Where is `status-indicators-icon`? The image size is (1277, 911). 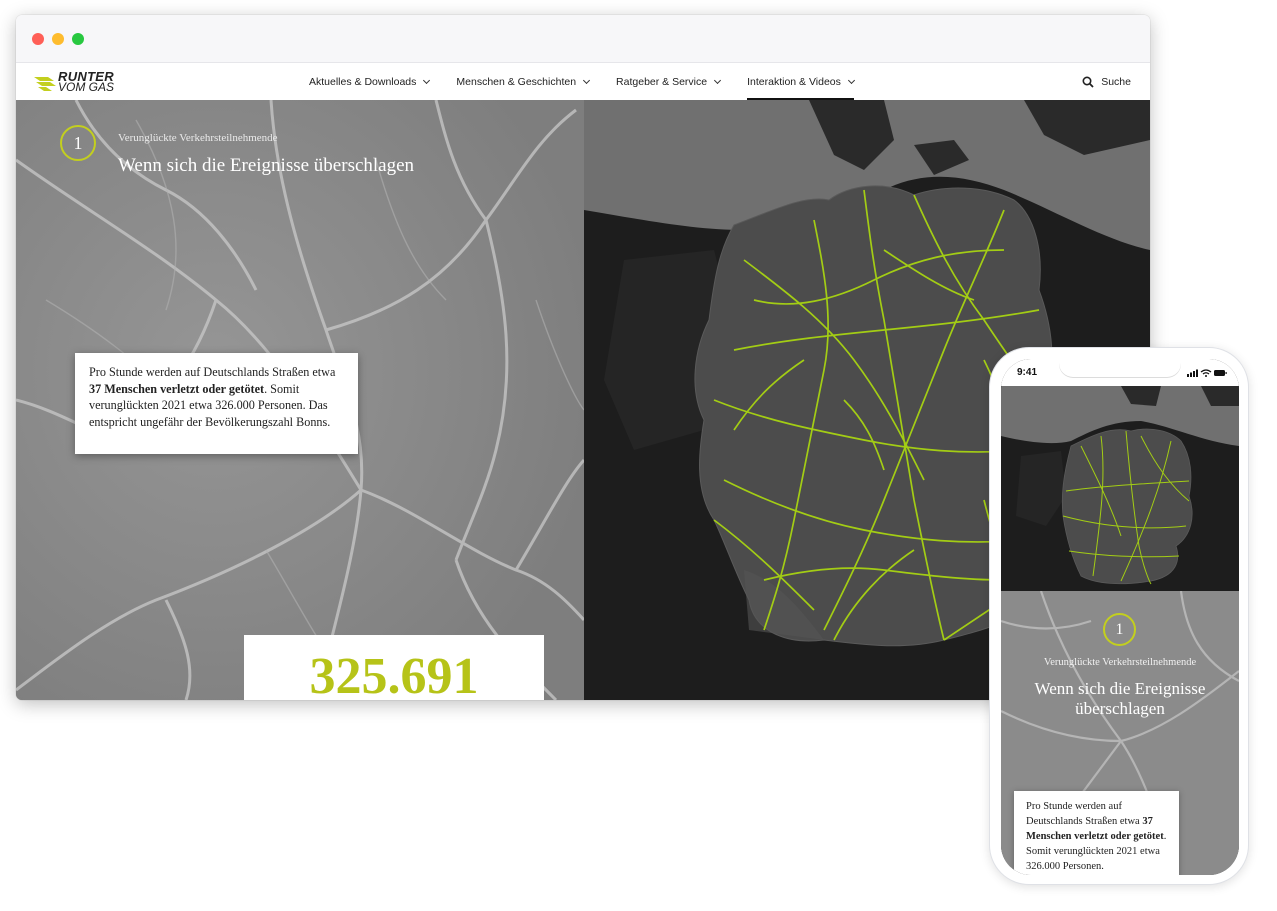 status-indicators-icon is located at coordinates (1207, 373).